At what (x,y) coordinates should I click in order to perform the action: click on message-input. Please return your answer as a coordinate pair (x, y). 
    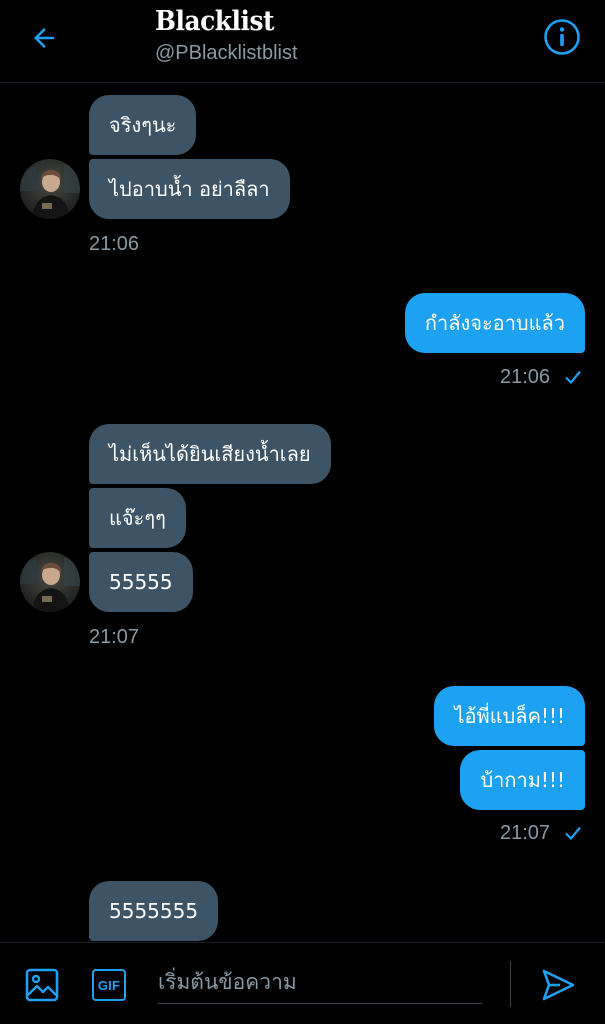
    Looking at the image, I should click on (320, 982).